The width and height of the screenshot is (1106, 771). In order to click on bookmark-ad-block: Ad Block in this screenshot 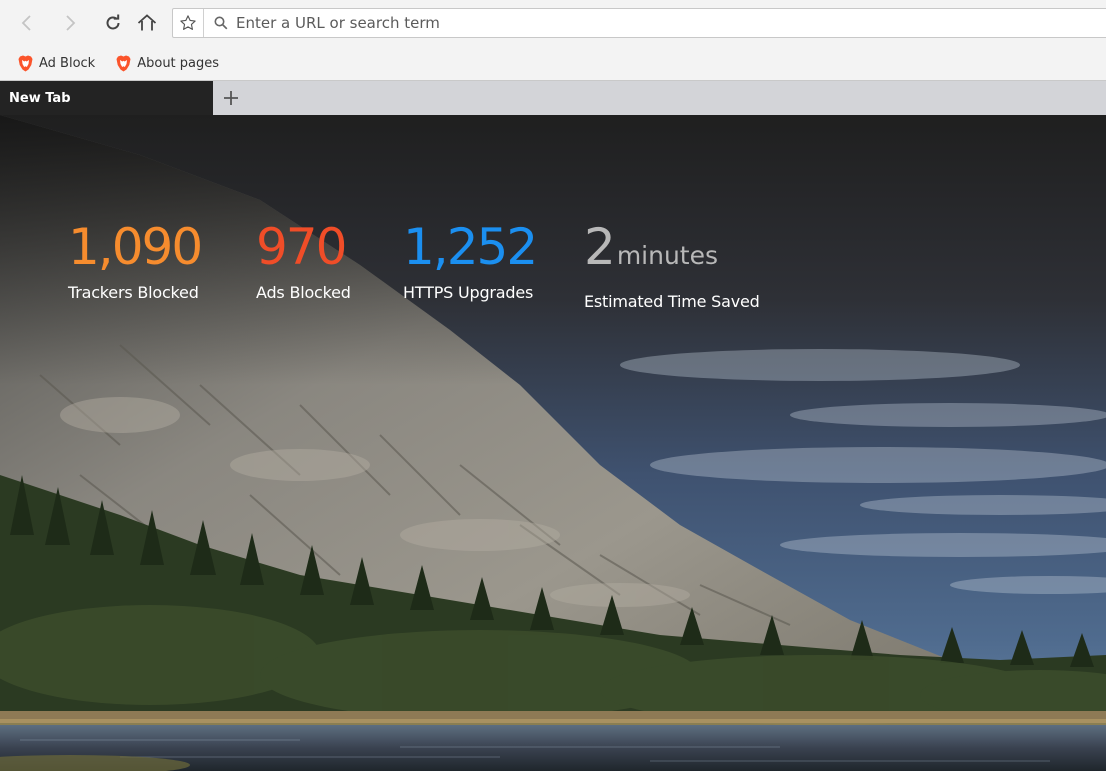, I will do `click(56, 63)`.